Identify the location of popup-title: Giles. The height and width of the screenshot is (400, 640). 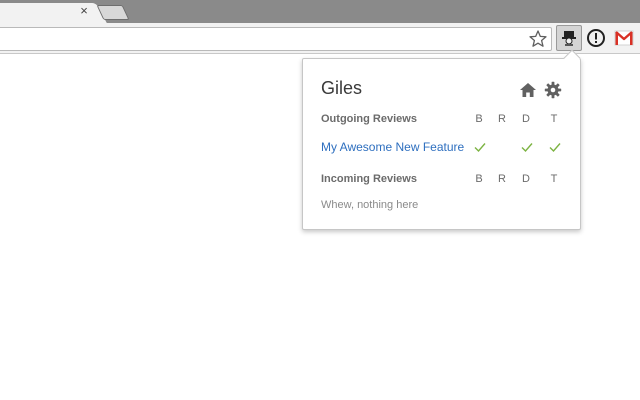
(342, 88).